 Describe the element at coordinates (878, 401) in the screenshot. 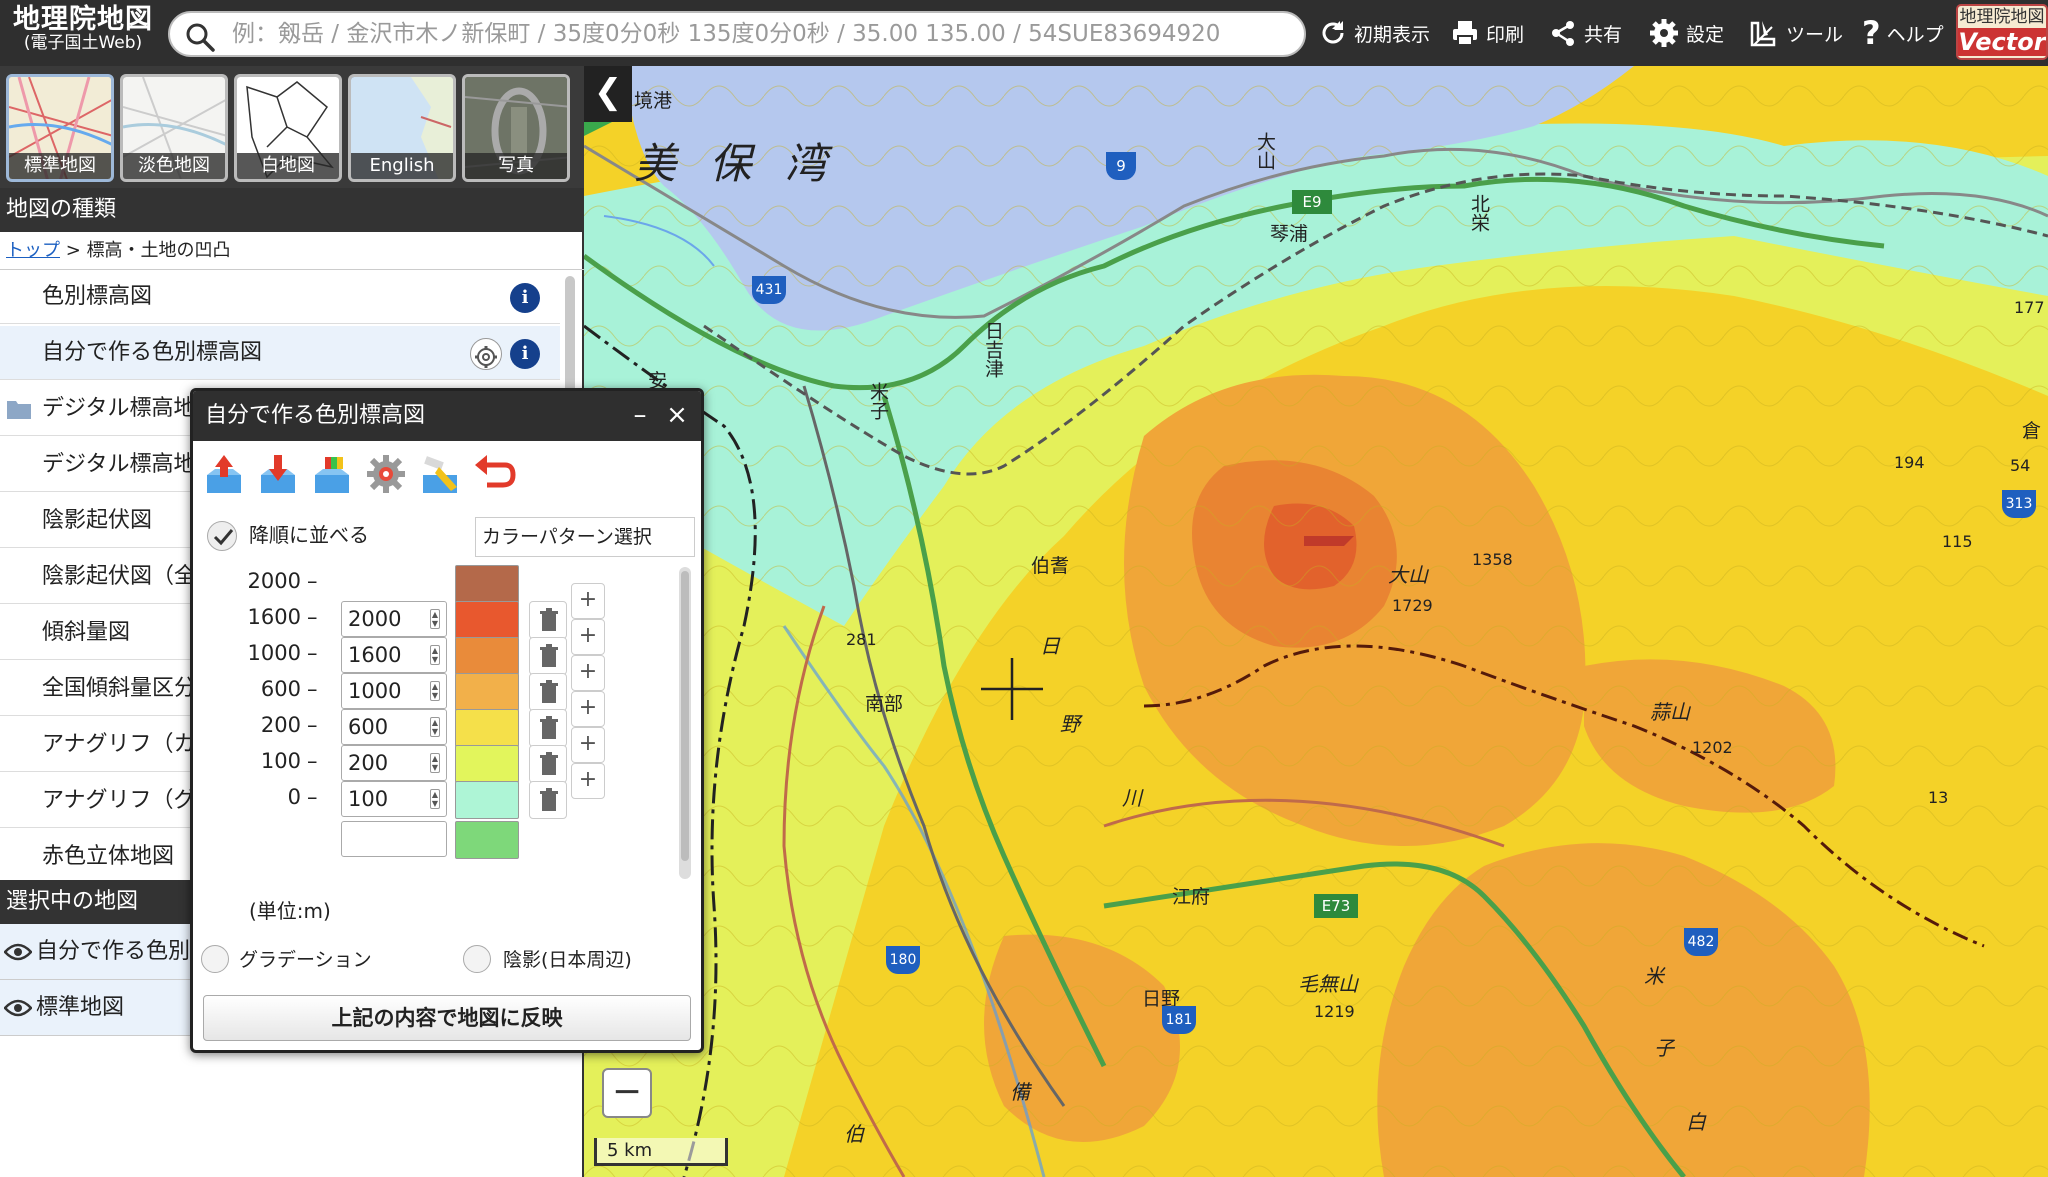

I see `map-label-yonago: 米子` at that location.